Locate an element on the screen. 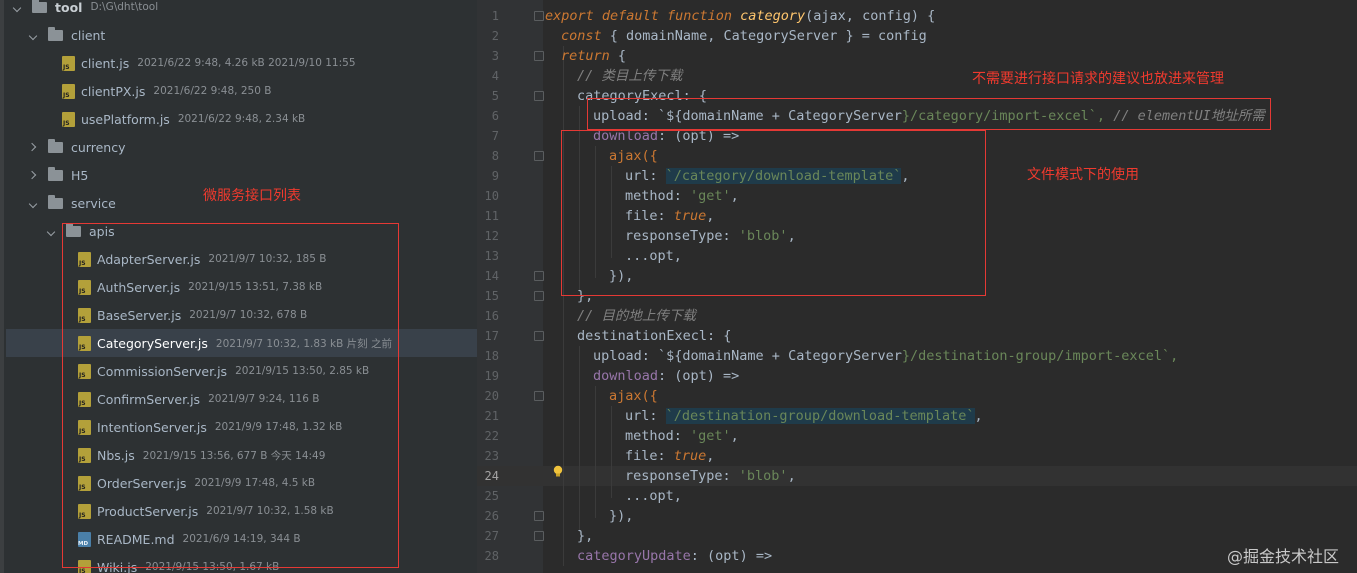 The height and width of the screenshot is (573, 1357). tree-file: clientPX.js 2021/6/22 9:48, 250 B is located at coordinates (238, 91).